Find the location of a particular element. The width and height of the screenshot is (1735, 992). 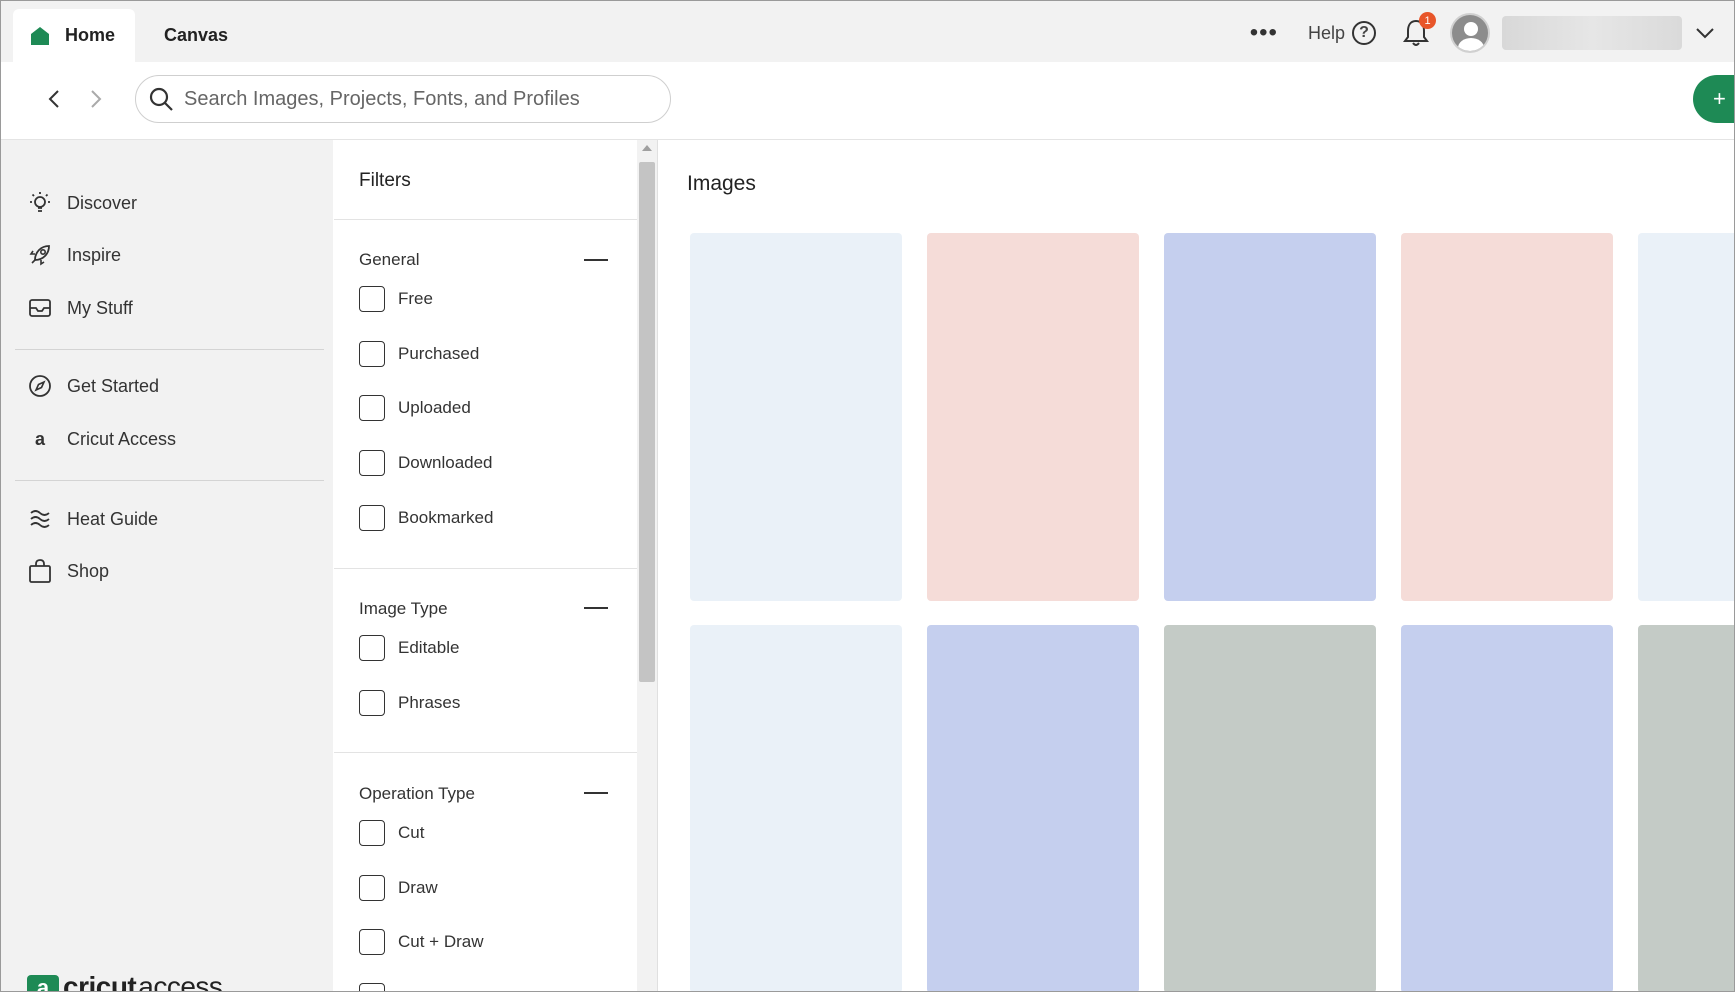

cricut-access-logo: a cricut access is located at coordinates (125, 981).